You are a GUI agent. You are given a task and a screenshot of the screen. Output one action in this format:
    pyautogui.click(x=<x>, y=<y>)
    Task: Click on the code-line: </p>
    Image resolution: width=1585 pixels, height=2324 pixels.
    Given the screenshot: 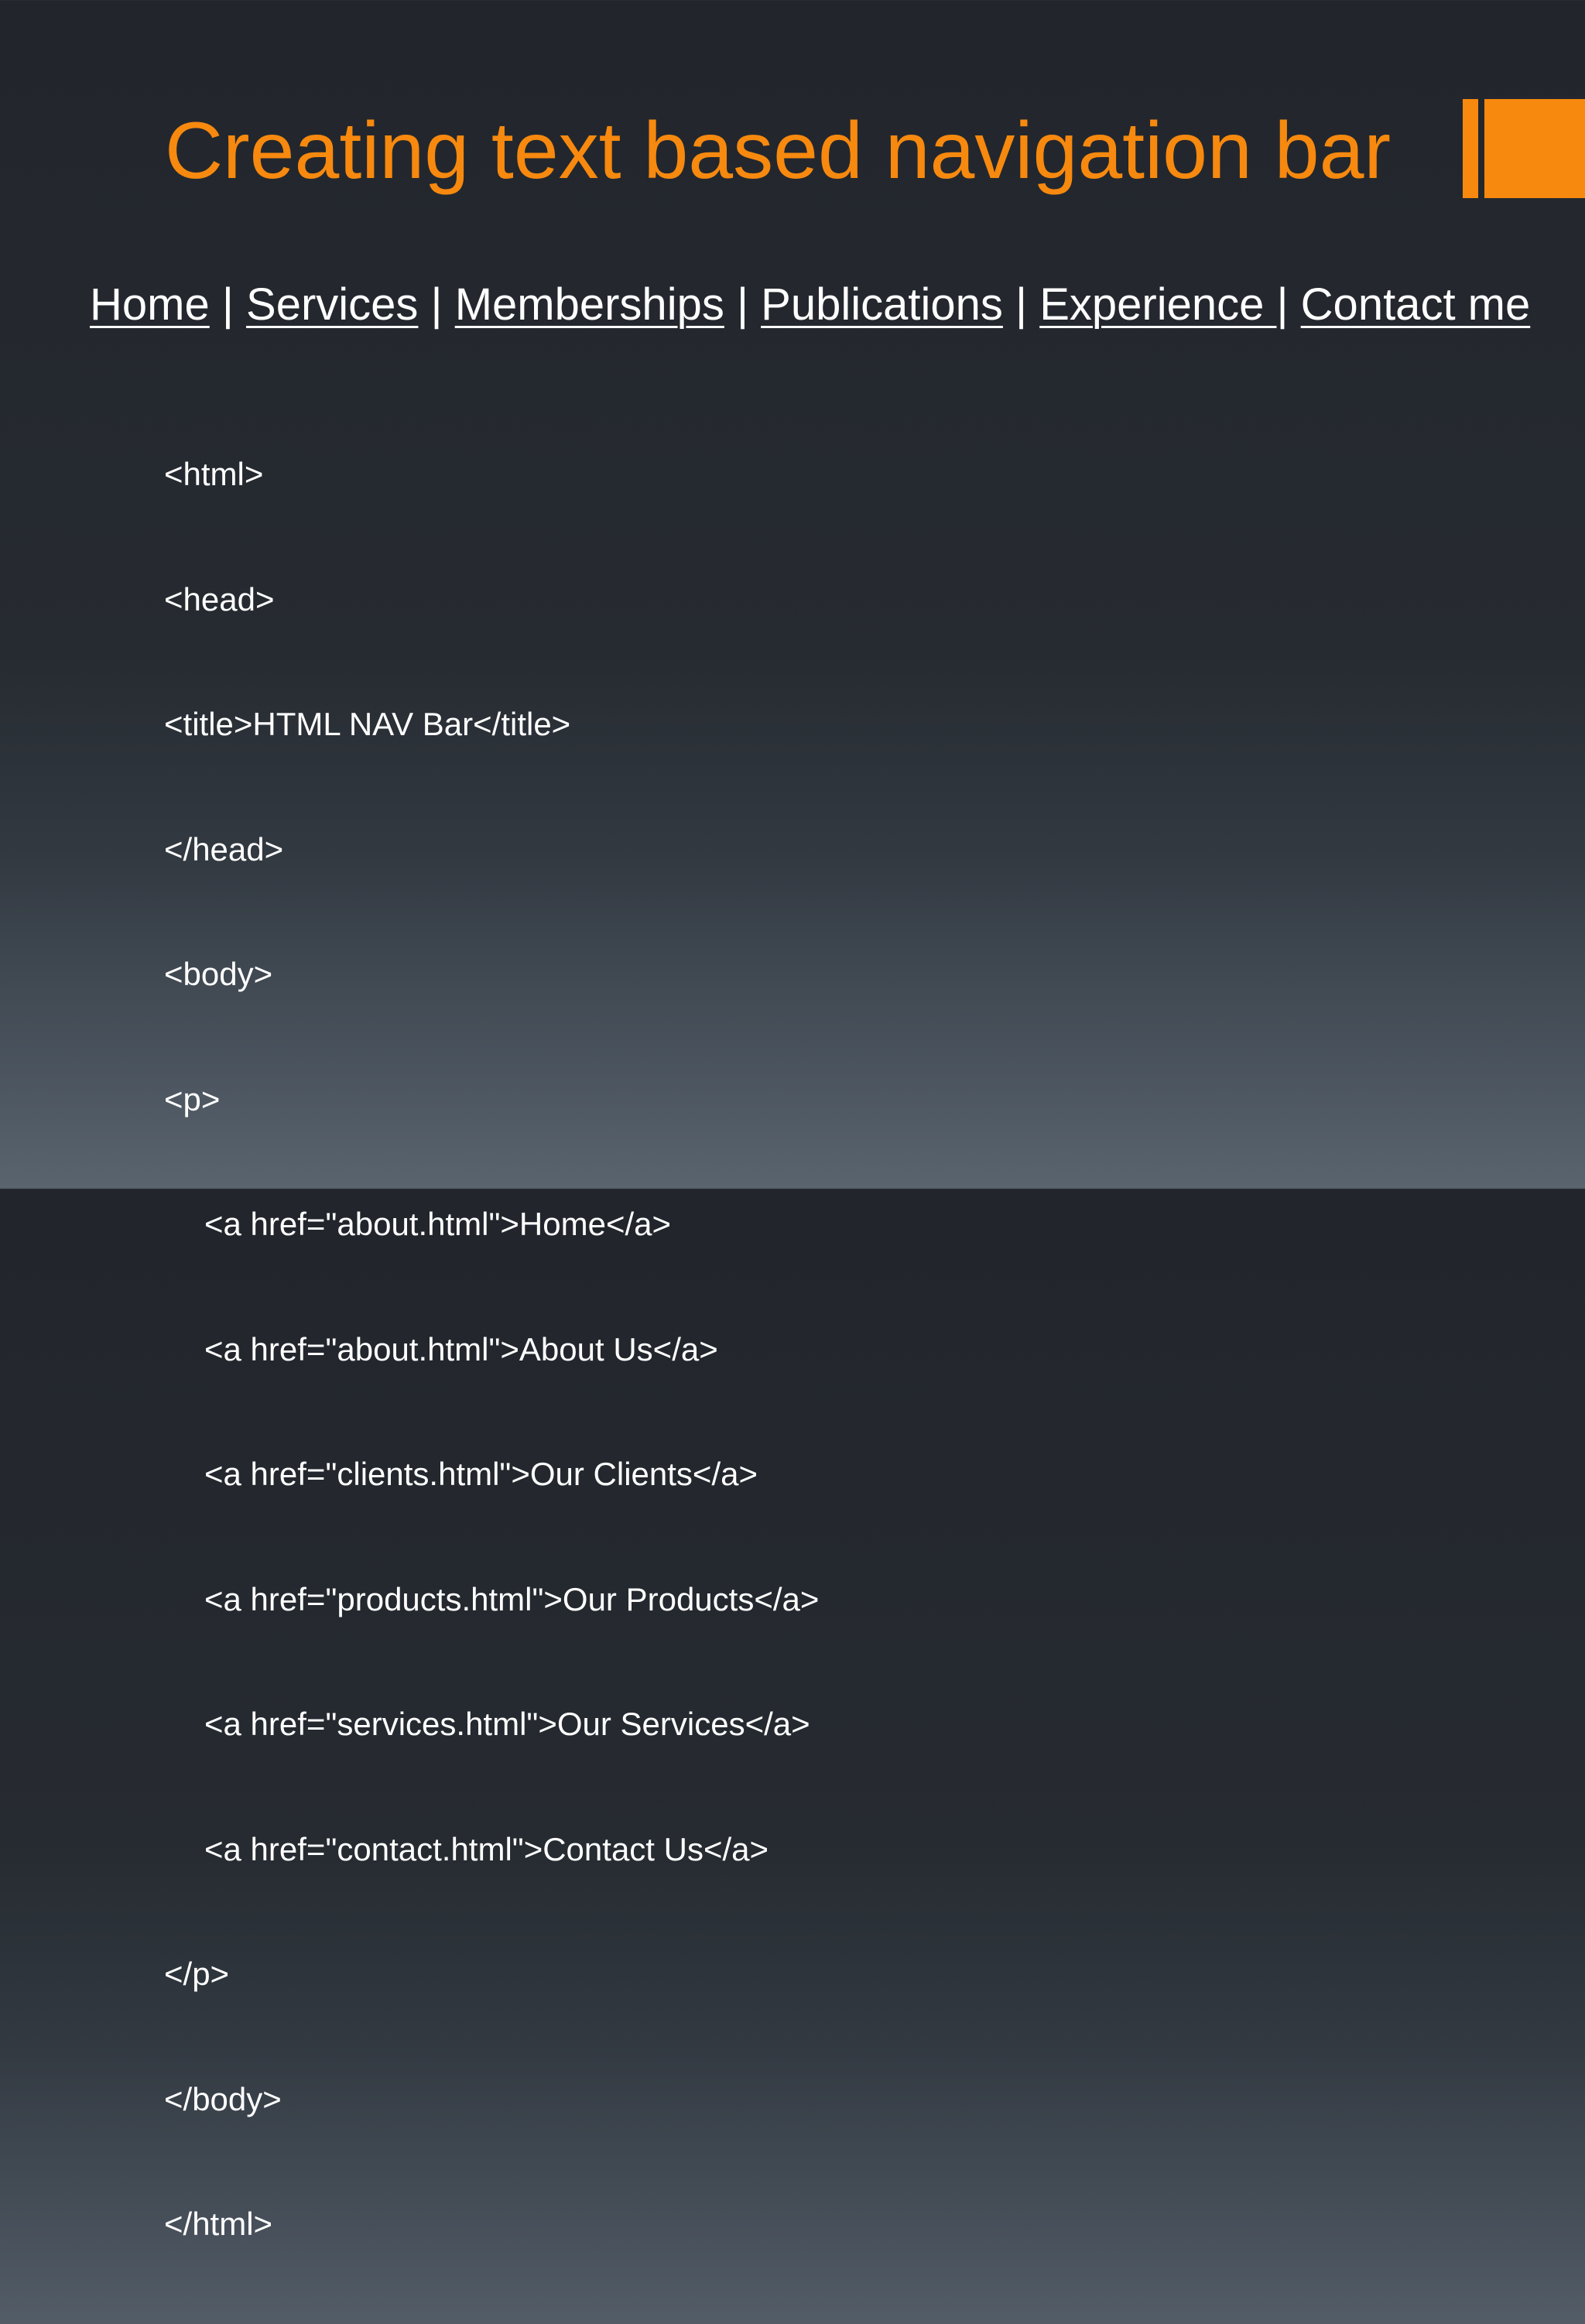 What is the action you would take?
    pyautogui.click(x=197, y=1974)
    